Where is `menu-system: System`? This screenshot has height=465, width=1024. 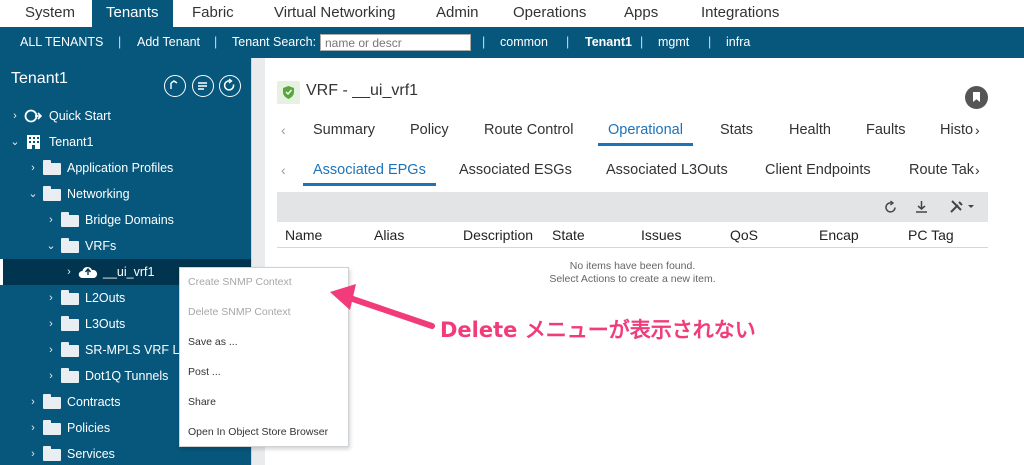 menu-system: System is located at coordinates (50, 13).